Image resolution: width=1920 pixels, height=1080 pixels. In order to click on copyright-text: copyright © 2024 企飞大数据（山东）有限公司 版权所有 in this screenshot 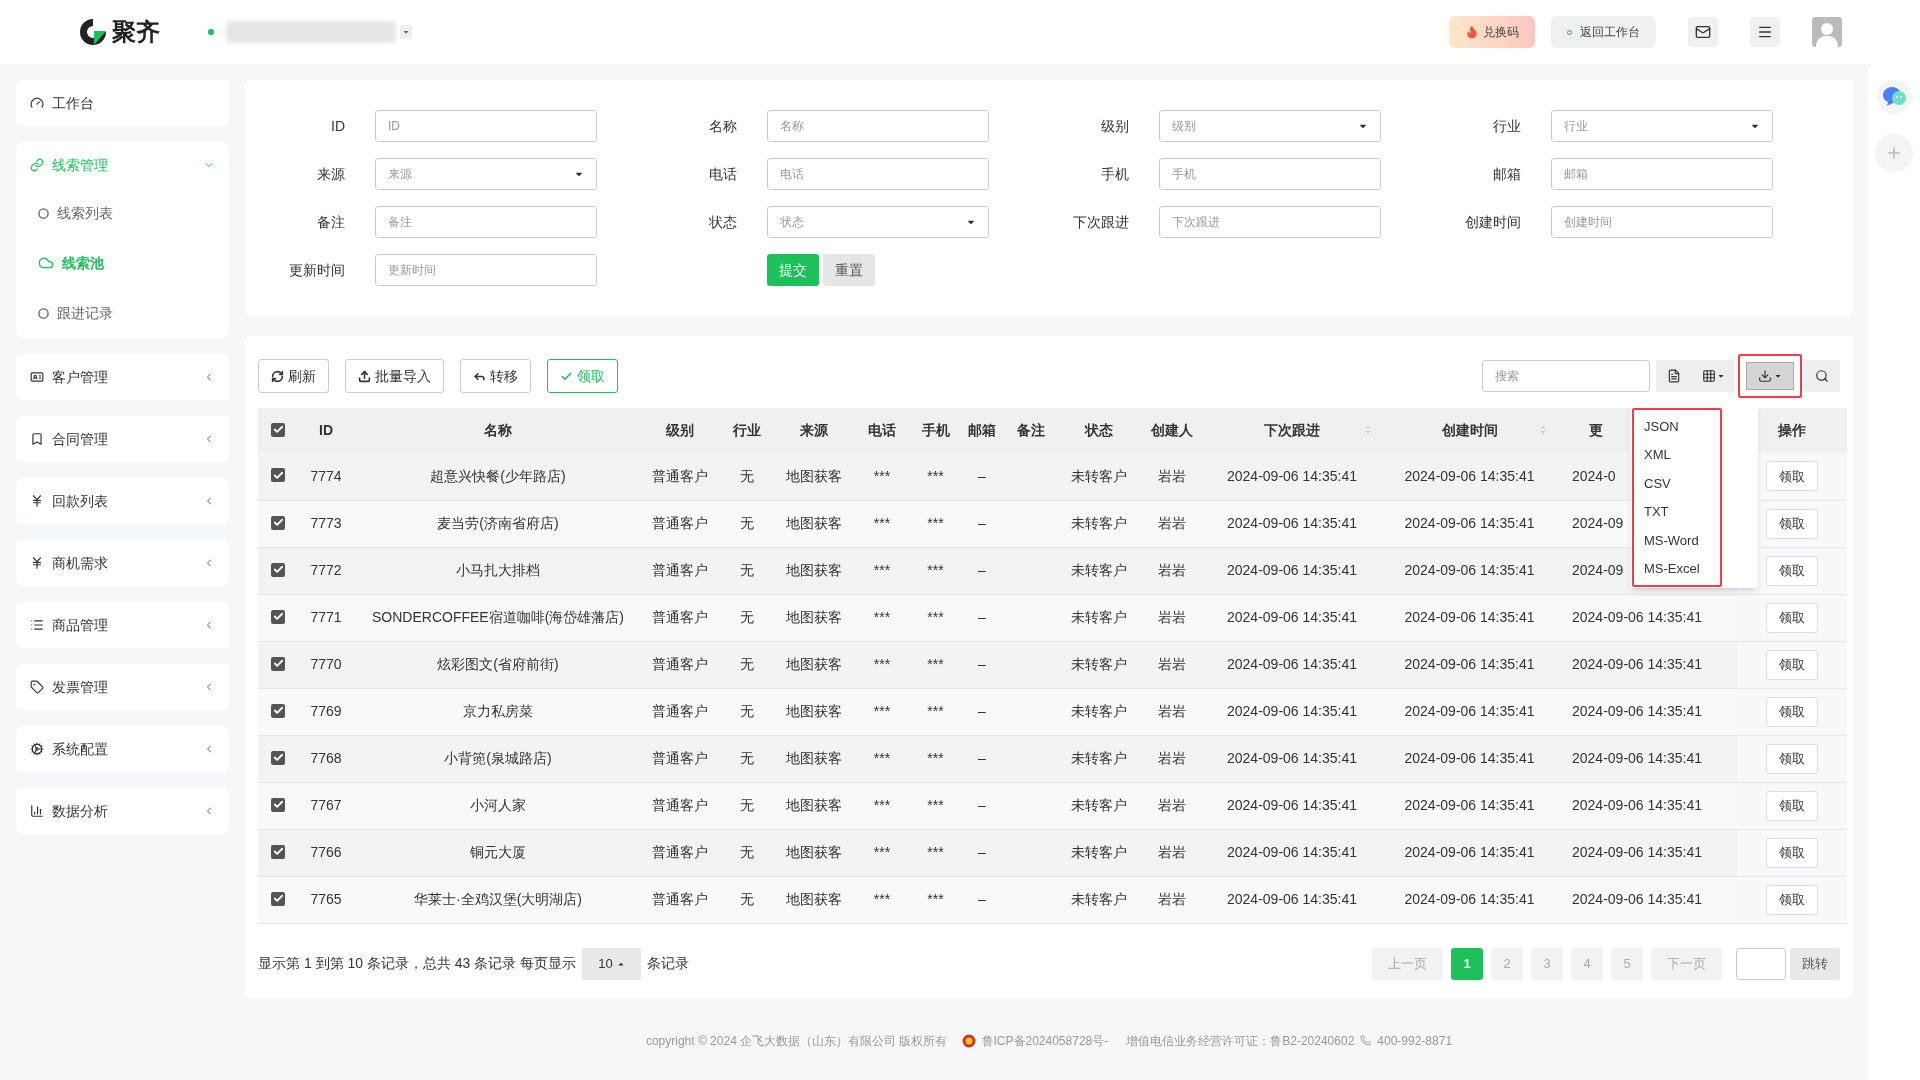, I will do `click(796, 1041)`.